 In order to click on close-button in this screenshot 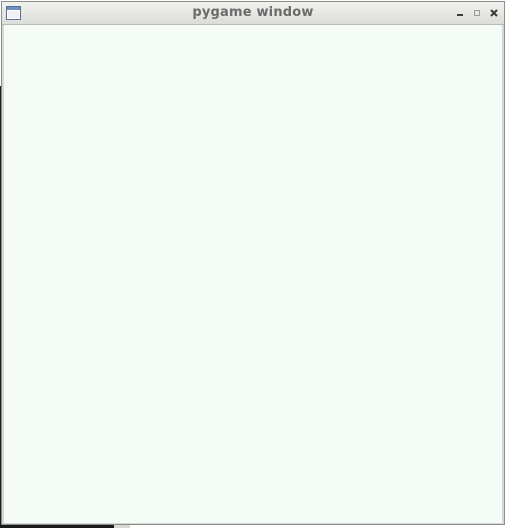, I will do `click(494, 13)`.